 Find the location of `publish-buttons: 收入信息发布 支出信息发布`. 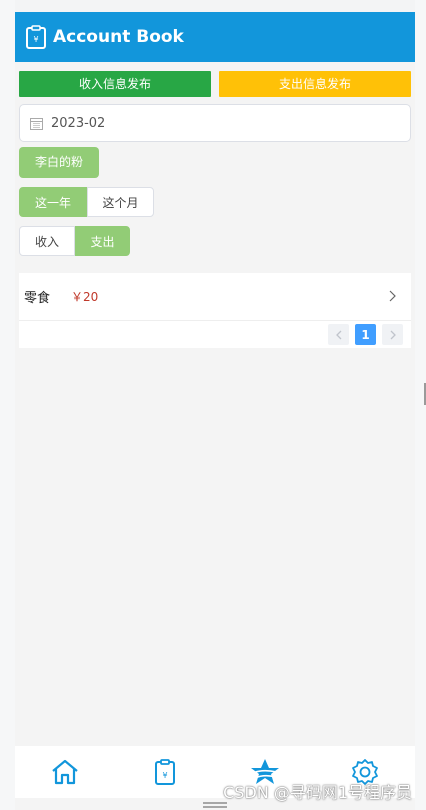

publish-buttons: 收入信息发布 支出信息发布 is located at coordinates (215, 84).